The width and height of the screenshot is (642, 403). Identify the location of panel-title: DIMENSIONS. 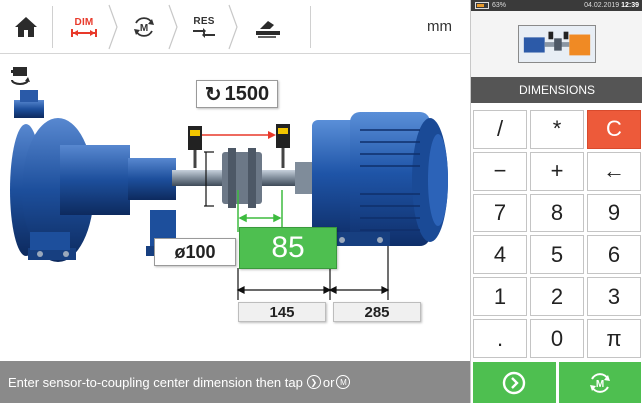
(556, 90).